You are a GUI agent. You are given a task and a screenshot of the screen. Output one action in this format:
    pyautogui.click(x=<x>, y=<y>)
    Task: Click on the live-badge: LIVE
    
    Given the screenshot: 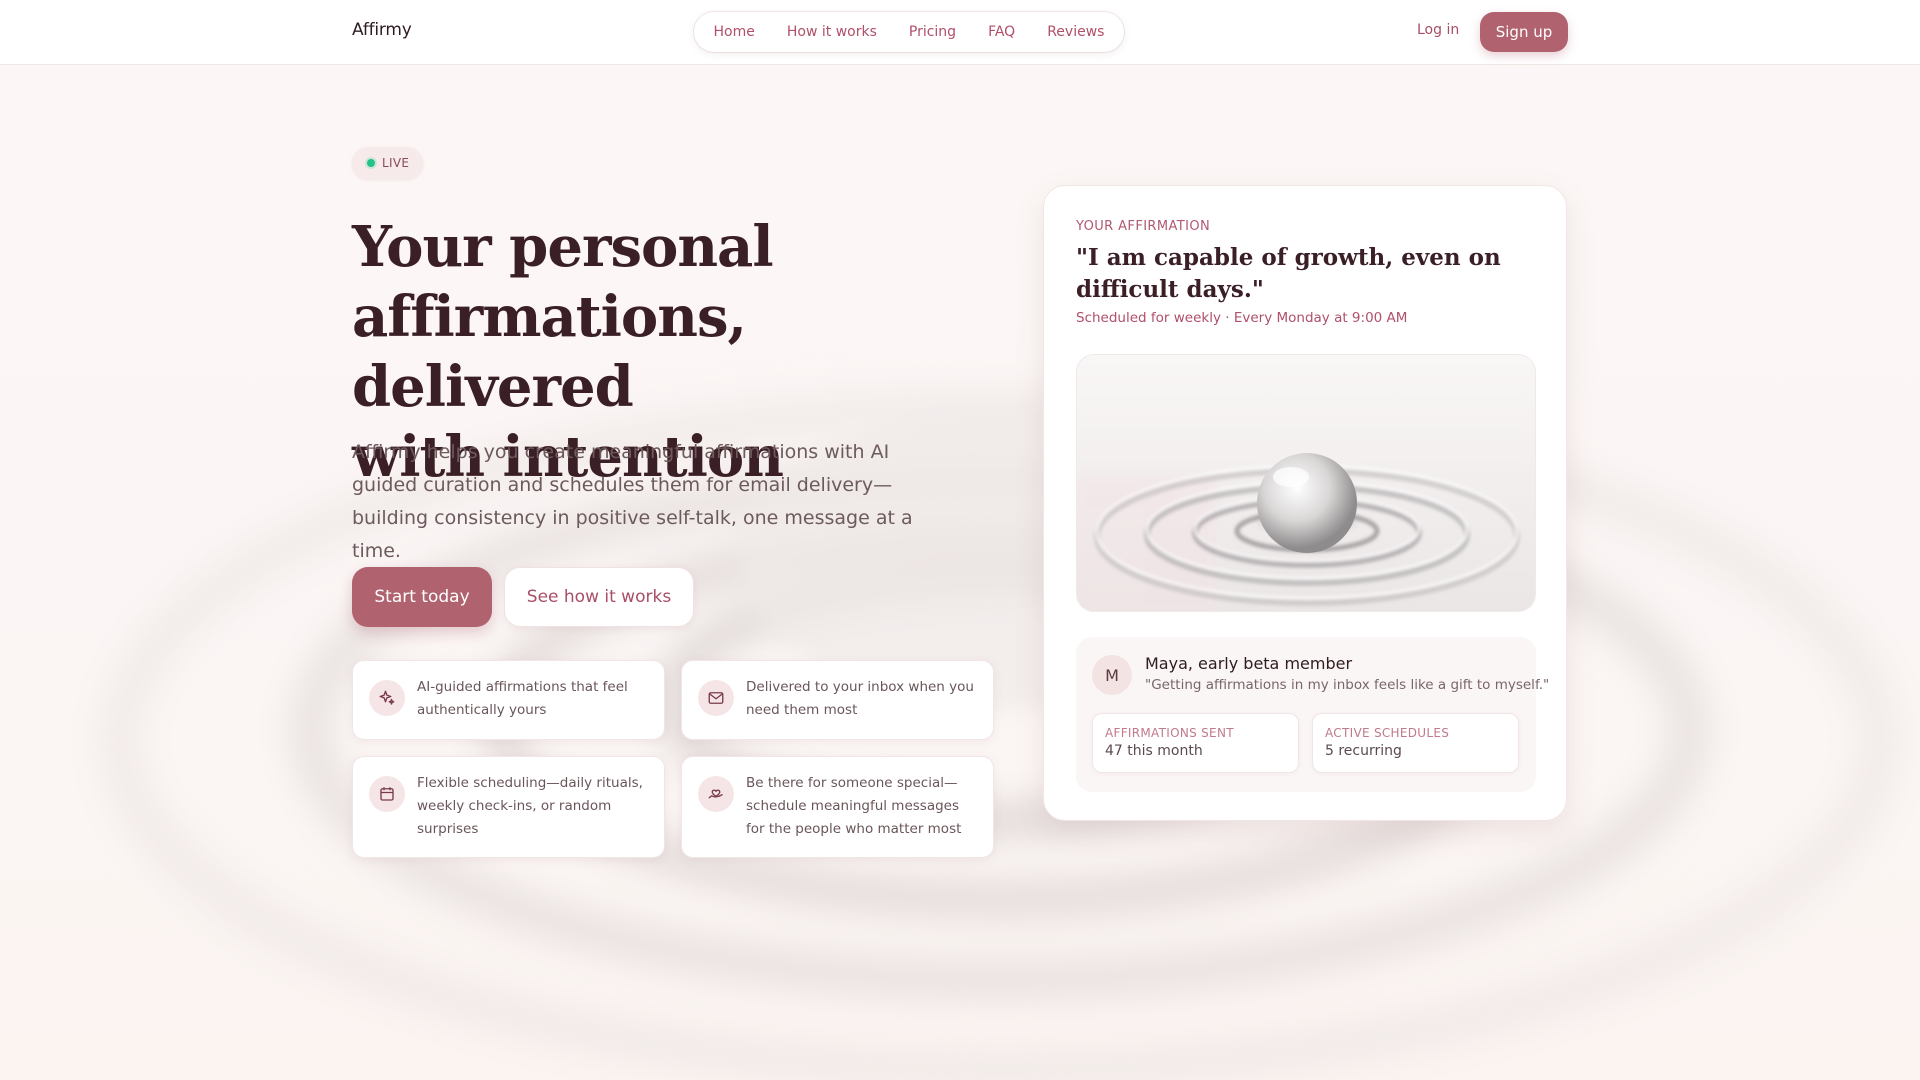 What is the action you would take?
    pyautogui.click(x=388, y=163)
    